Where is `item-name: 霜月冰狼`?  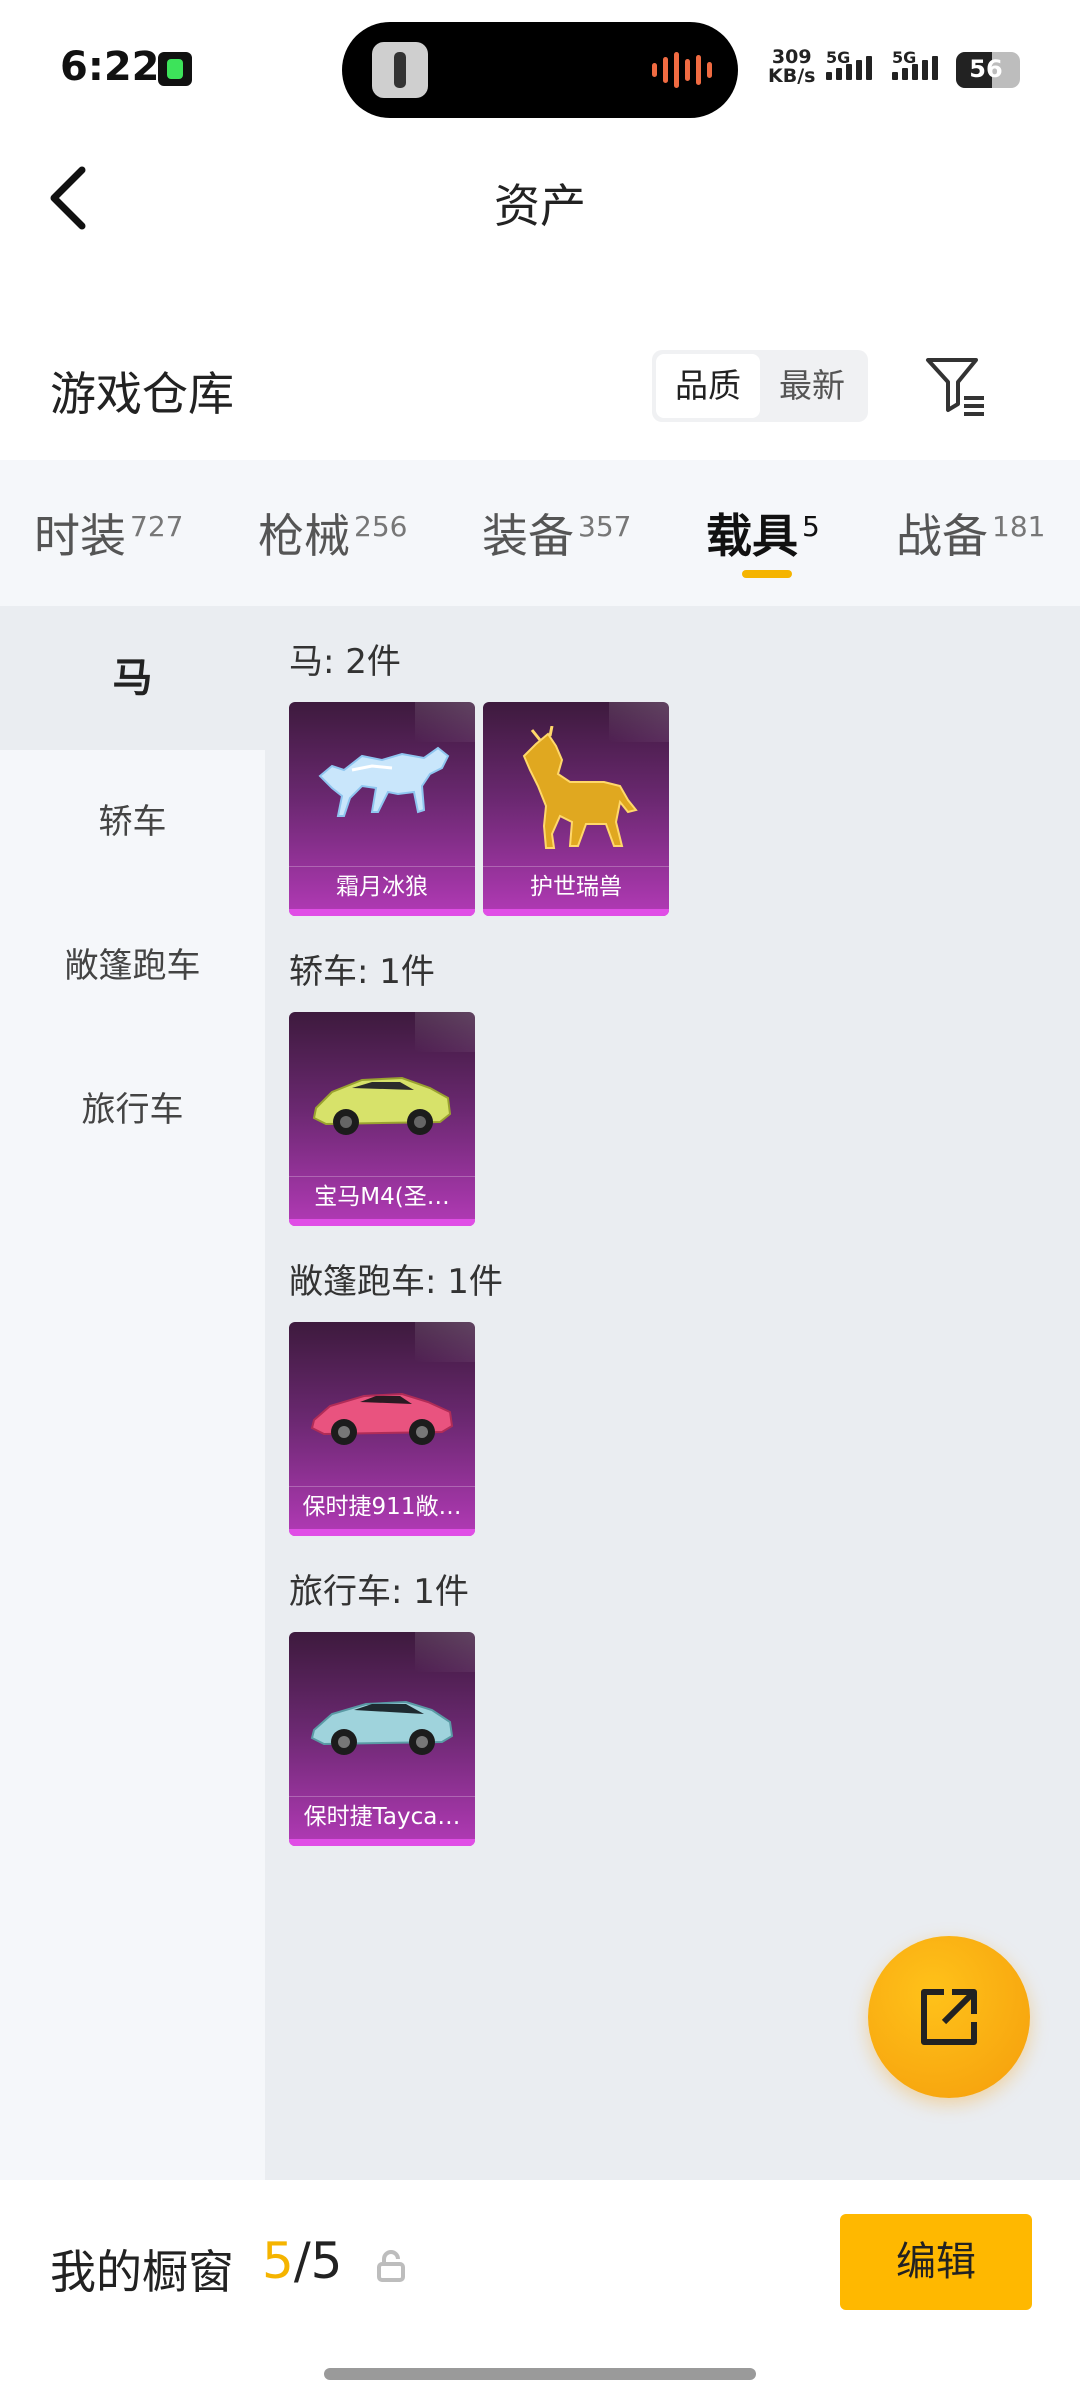
item-name: 霜月冰狼 is located at coordinates (382, 886).